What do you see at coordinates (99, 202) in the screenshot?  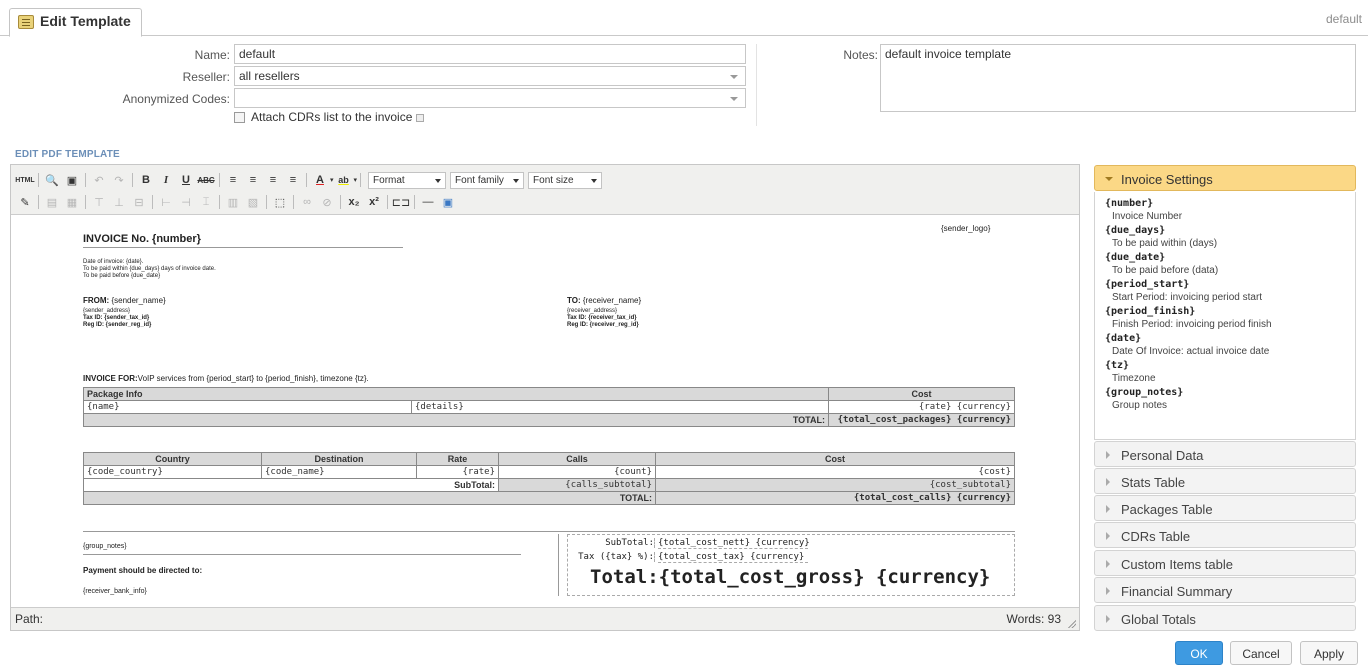 I see `insert-row-before-icon: ⊤` at bounding box center [99, 202].